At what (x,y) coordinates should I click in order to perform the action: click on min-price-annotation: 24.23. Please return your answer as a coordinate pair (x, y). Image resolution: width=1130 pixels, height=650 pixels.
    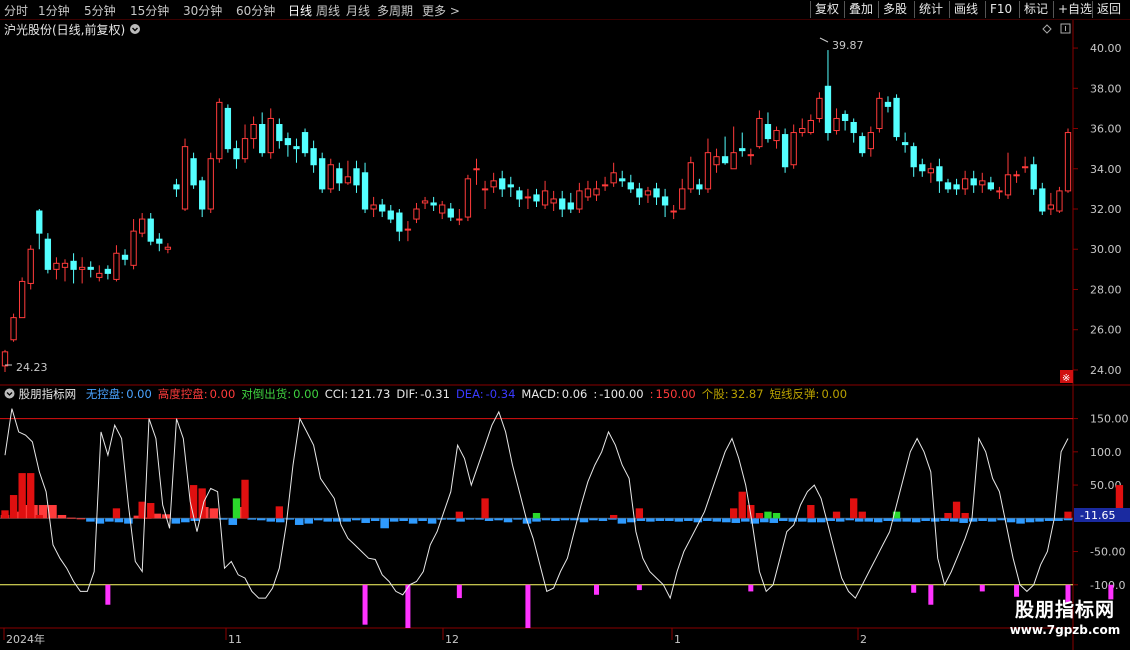
    Looking at the image, I should click on (26, 367).